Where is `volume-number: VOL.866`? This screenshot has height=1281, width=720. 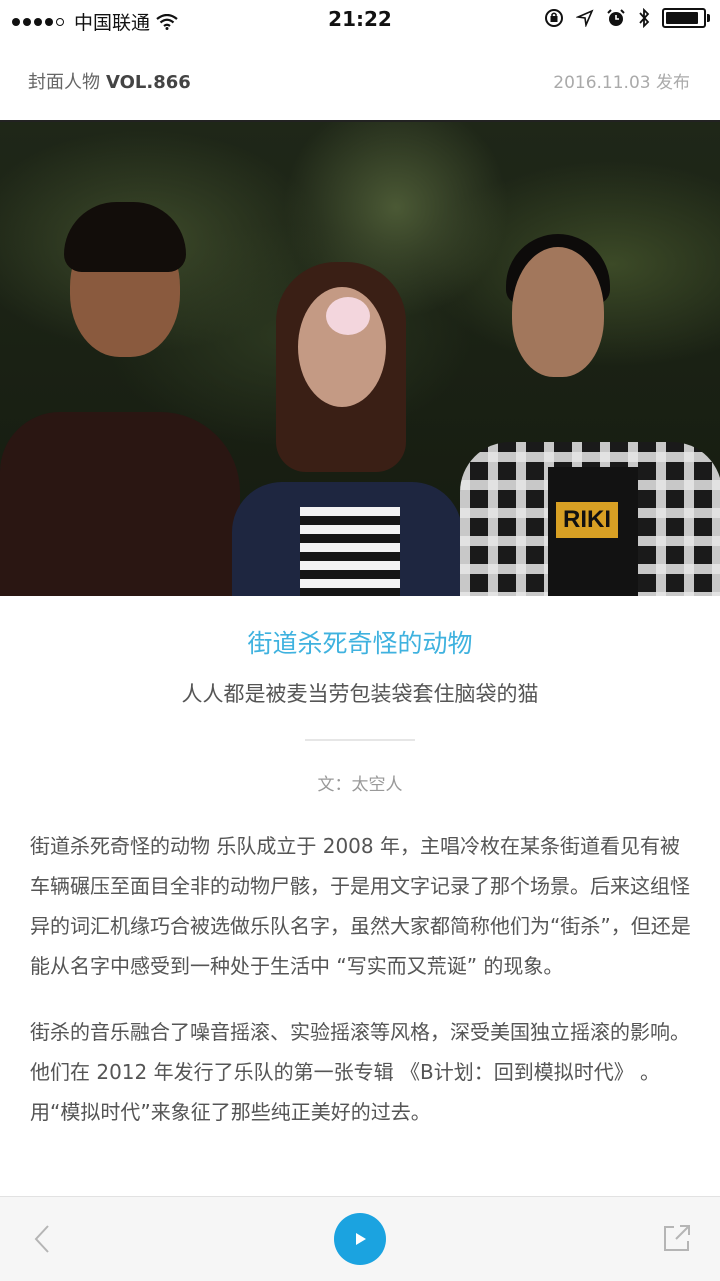
volume-number: VOL.866 is located at coordinates (148, 82).